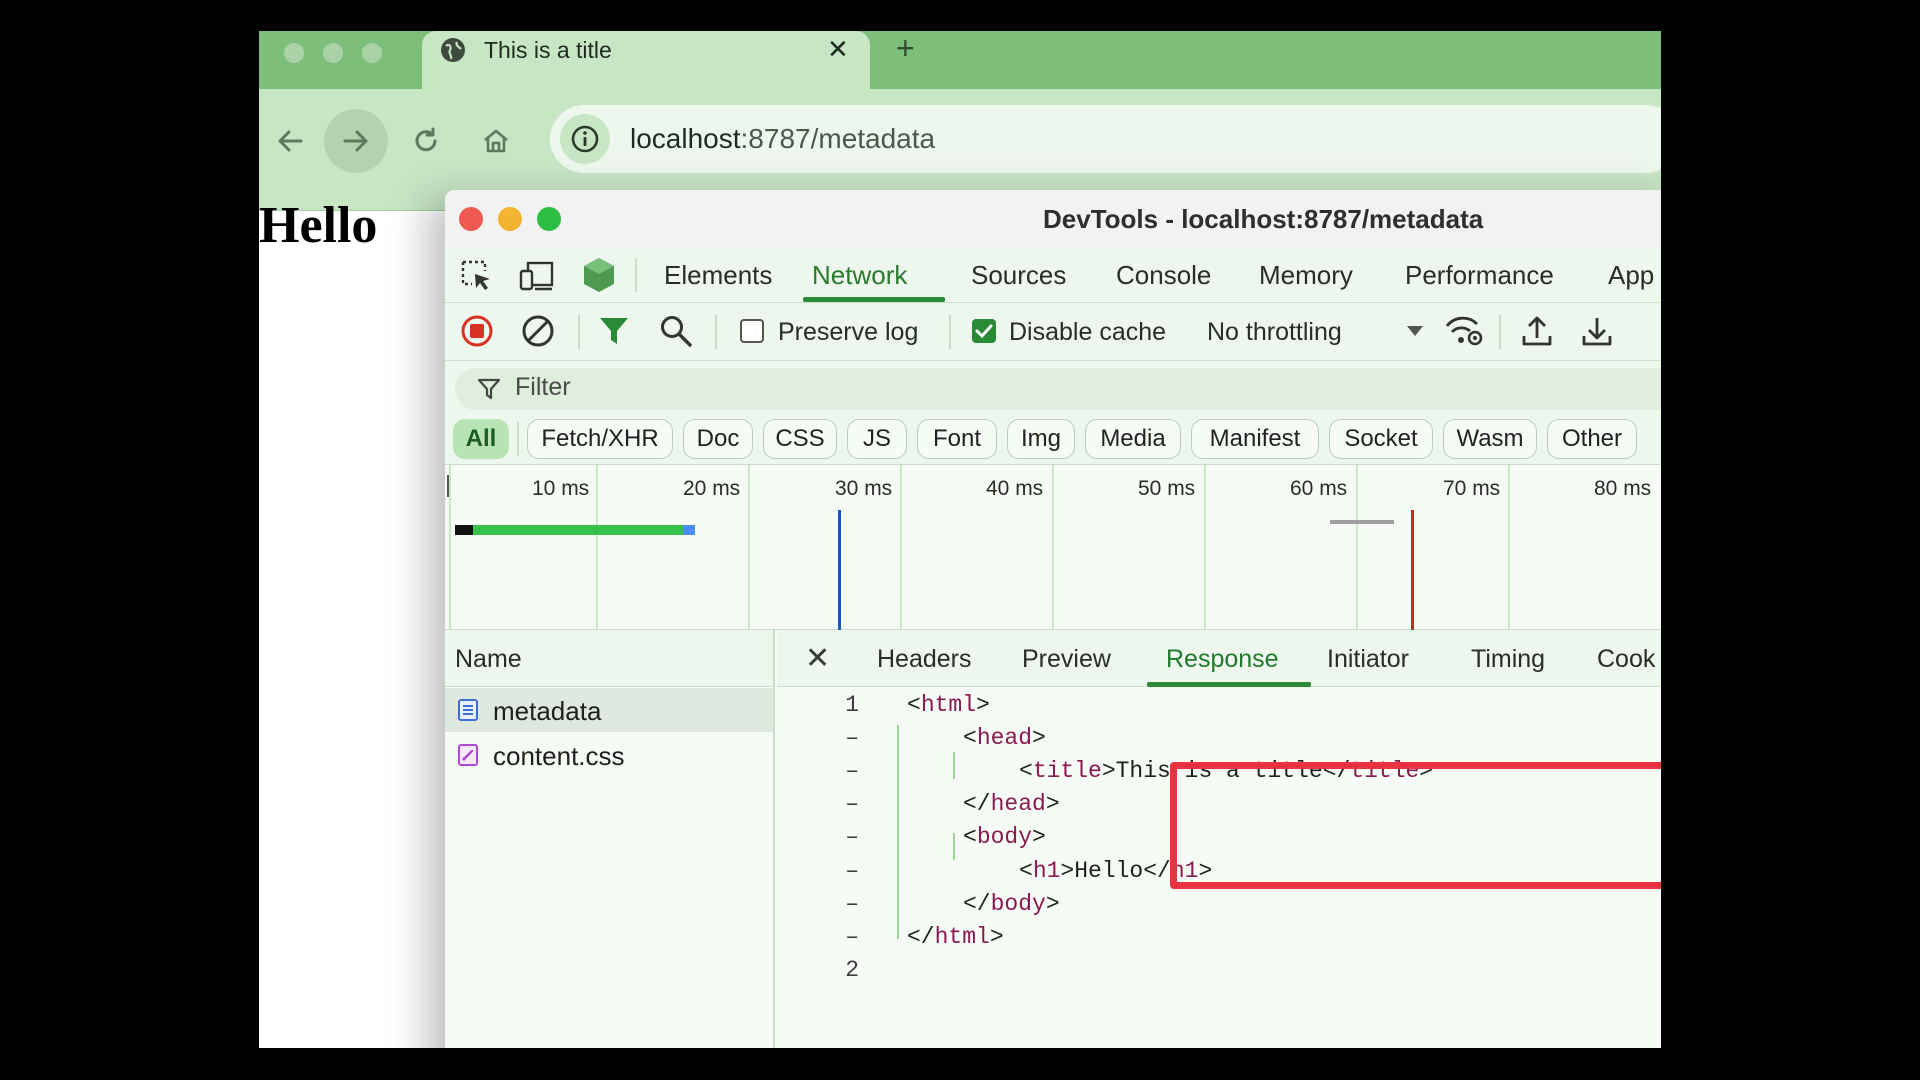 The height and width of the screenshot is (1080, 1920). Describe the element at coordinates (859, 275) in the screenshot. I see `tab-network: Network` at that location.